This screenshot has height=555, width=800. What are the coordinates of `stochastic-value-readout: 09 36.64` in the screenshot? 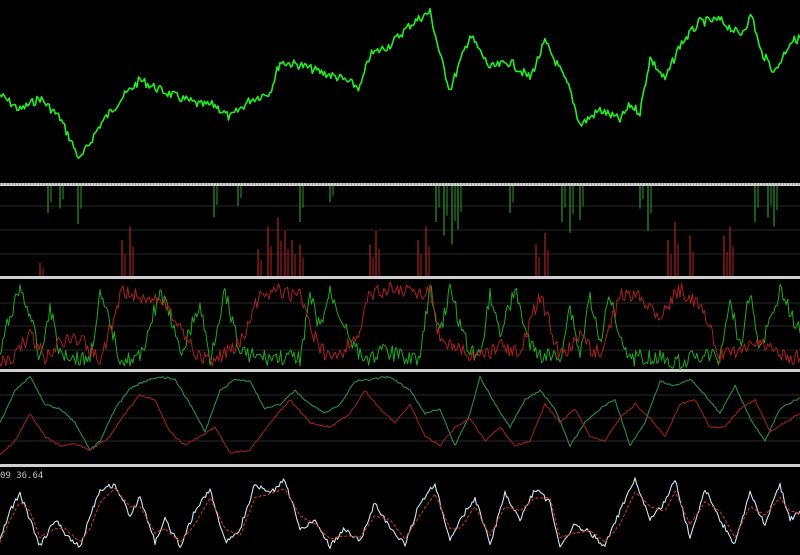 It's located at (22, 476).